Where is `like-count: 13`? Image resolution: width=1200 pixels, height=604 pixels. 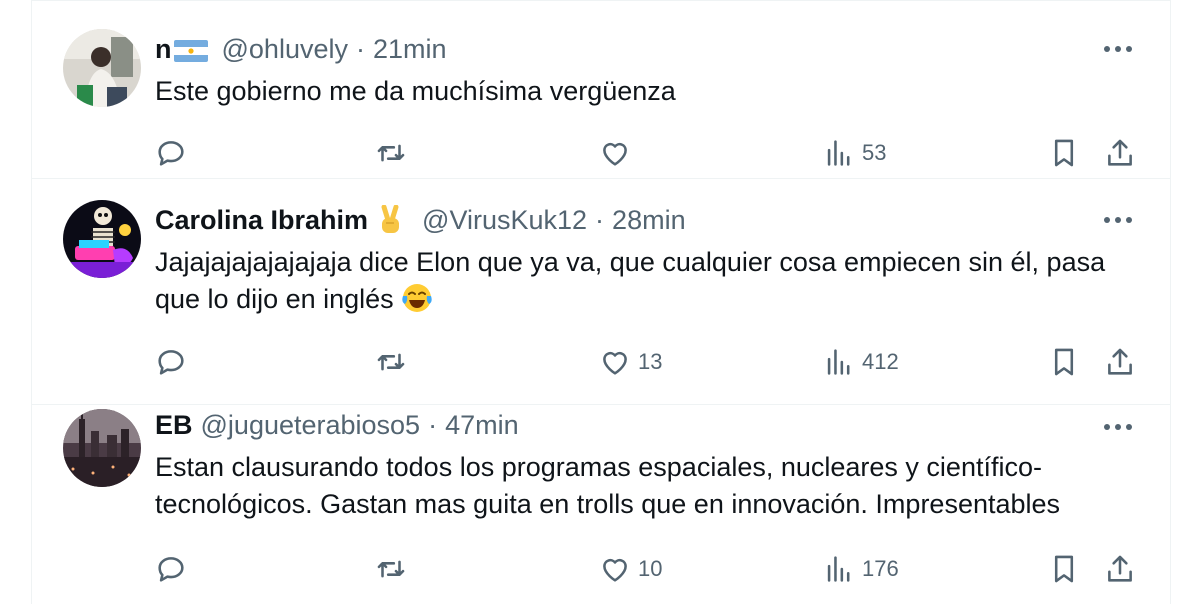 like-count: 13 is located at coordinates (650, 361).